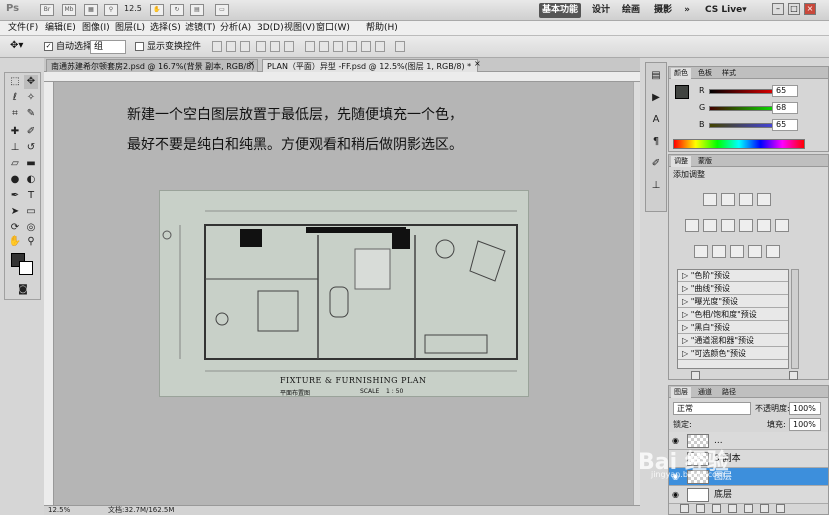 The height and width of the screenshot is (515, 829). What do you see at coordinates (15, 242) in the screenshot?
I see `hand-icon: ✋` at bounding box center [15, 242].